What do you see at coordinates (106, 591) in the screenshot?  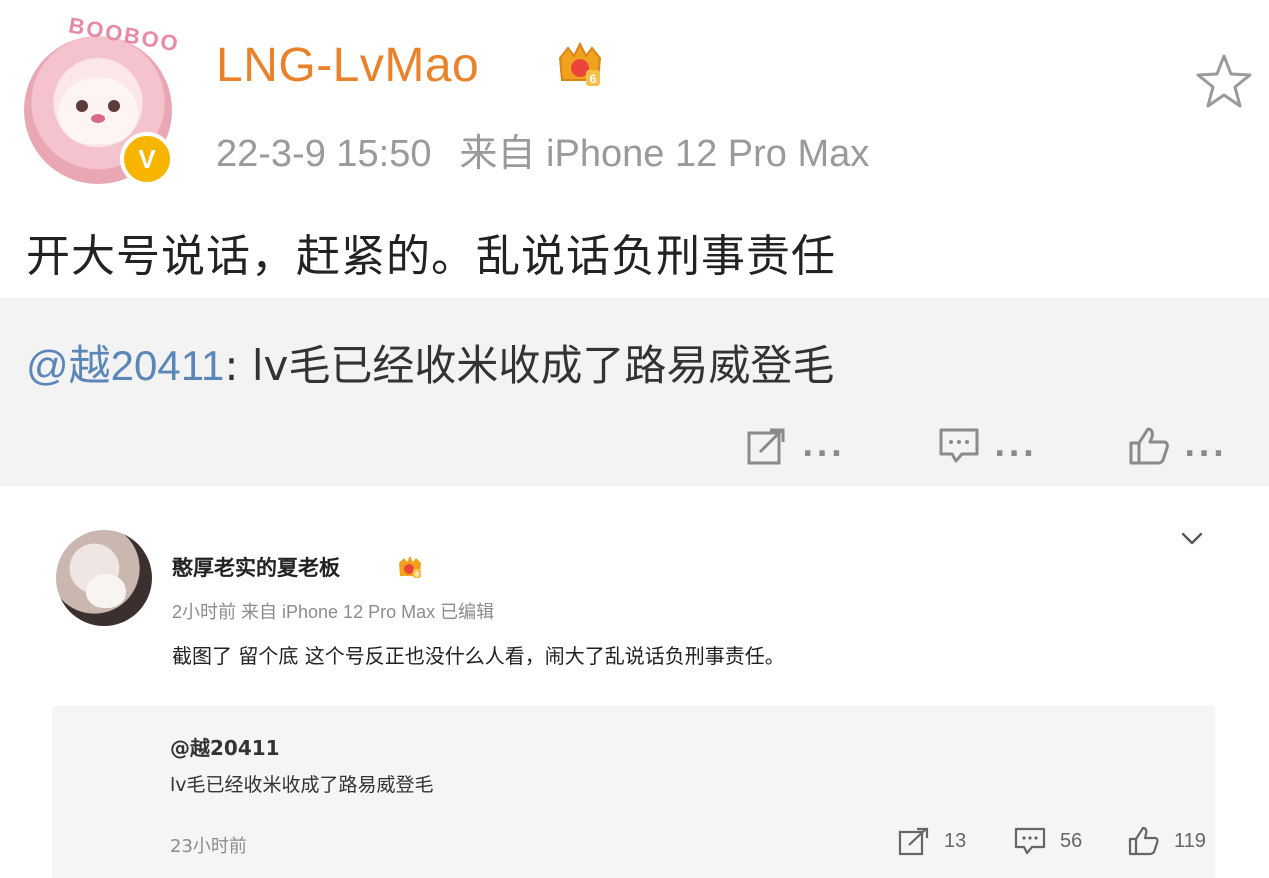 I see `avatar-cat` at bounding box center [106, 591].